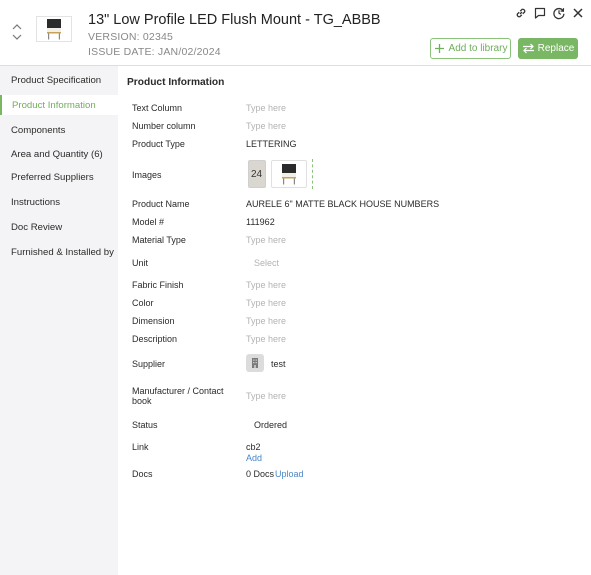 Image resolution: width=591 pixels, height=575 pixels. I want to click on section-title: Product Information, so click(176, 82).